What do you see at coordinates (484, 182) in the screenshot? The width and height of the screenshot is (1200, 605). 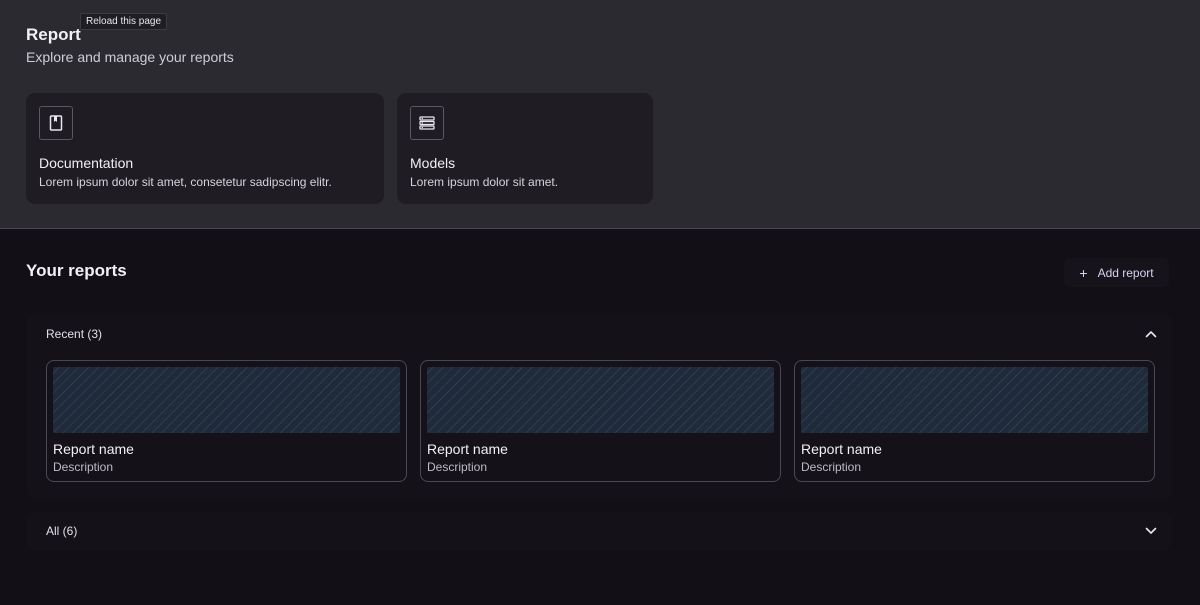 I see `models-description: Lorem ipsum dolor sit amet.` at bounding box center [484, 182].